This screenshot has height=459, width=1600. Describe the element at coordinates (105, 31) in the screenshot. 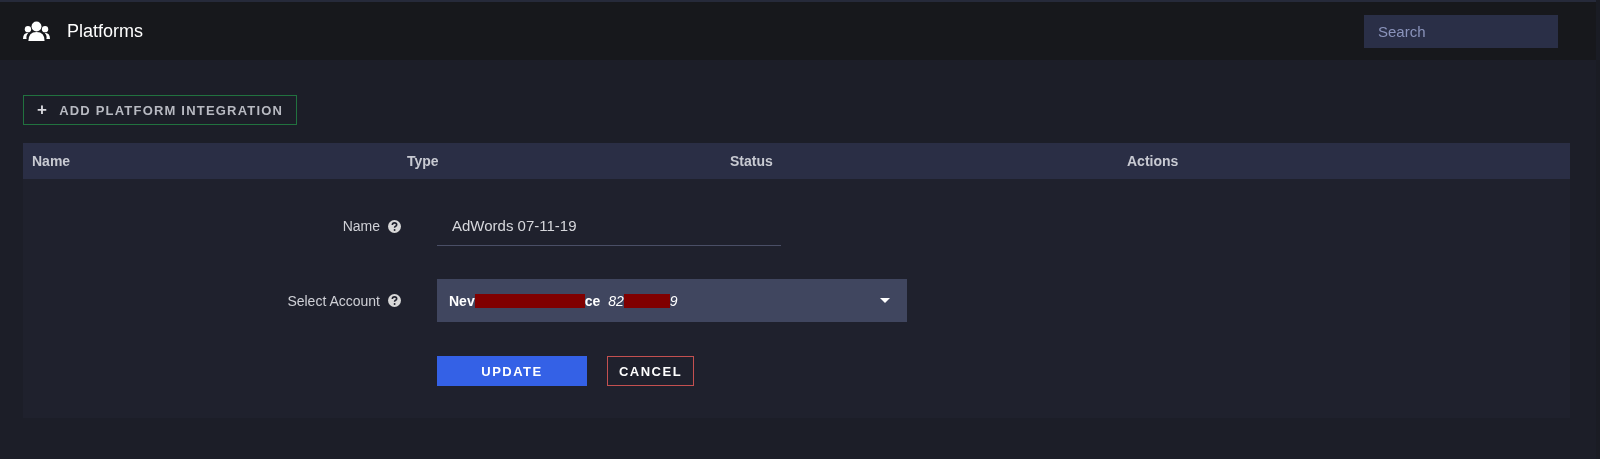

I see `page-title: Platforms` at that location.